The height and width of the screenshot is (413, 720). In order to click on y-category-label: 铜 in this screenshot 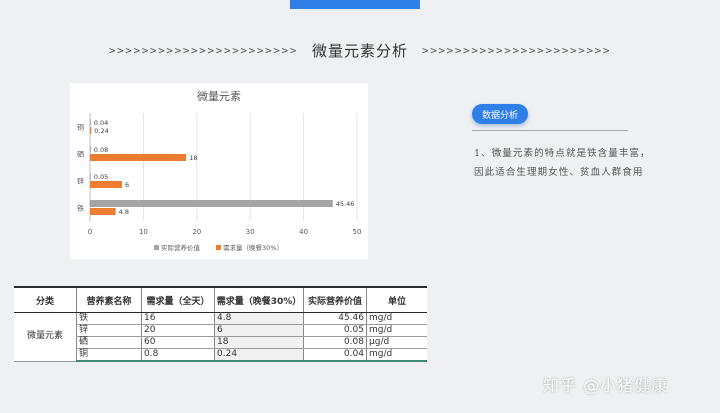, I will do `click(80, 127)`.